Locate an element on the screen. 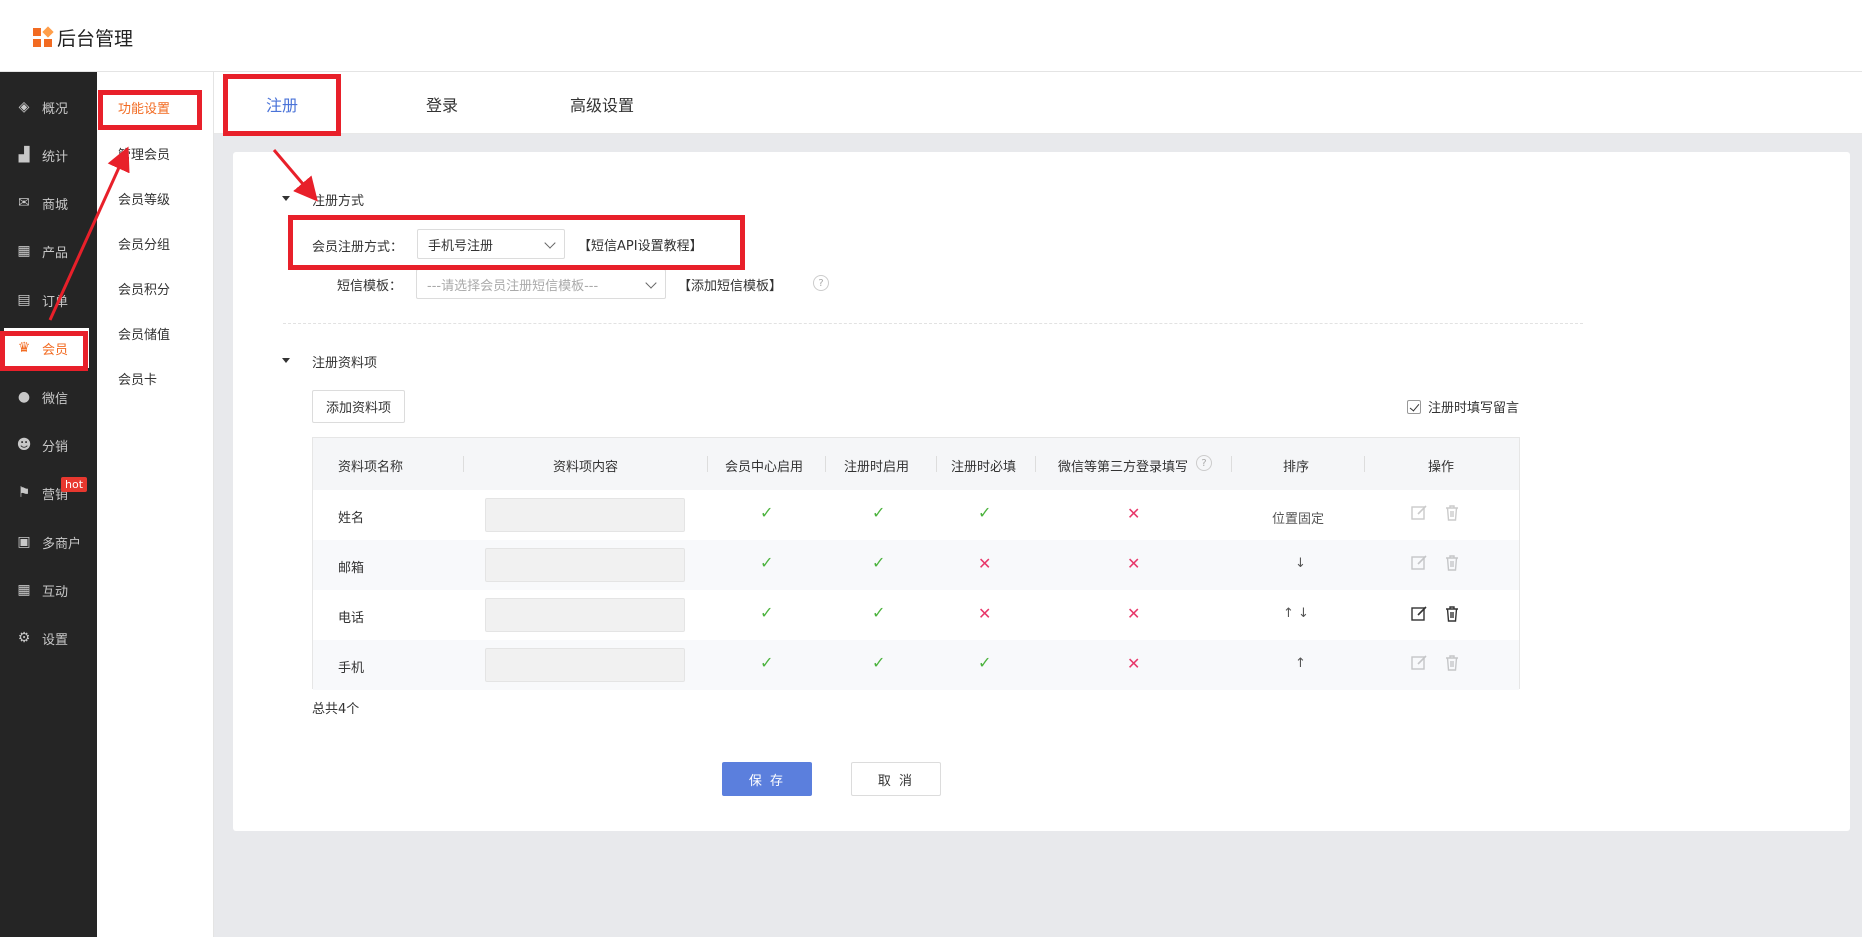  sidebar-item-label: 分销 is located at coordinates (55, 447).